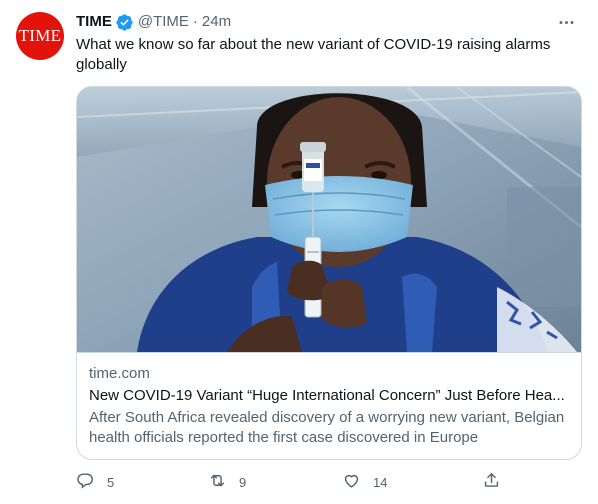 This screenshot has width=598, height=504. I want to click on verified-badge-icon, so click(124, 22).